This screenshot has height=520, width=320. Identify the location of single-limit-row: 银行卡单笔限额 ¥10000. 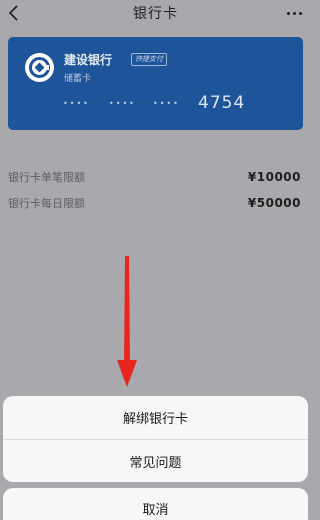
(154, 177).